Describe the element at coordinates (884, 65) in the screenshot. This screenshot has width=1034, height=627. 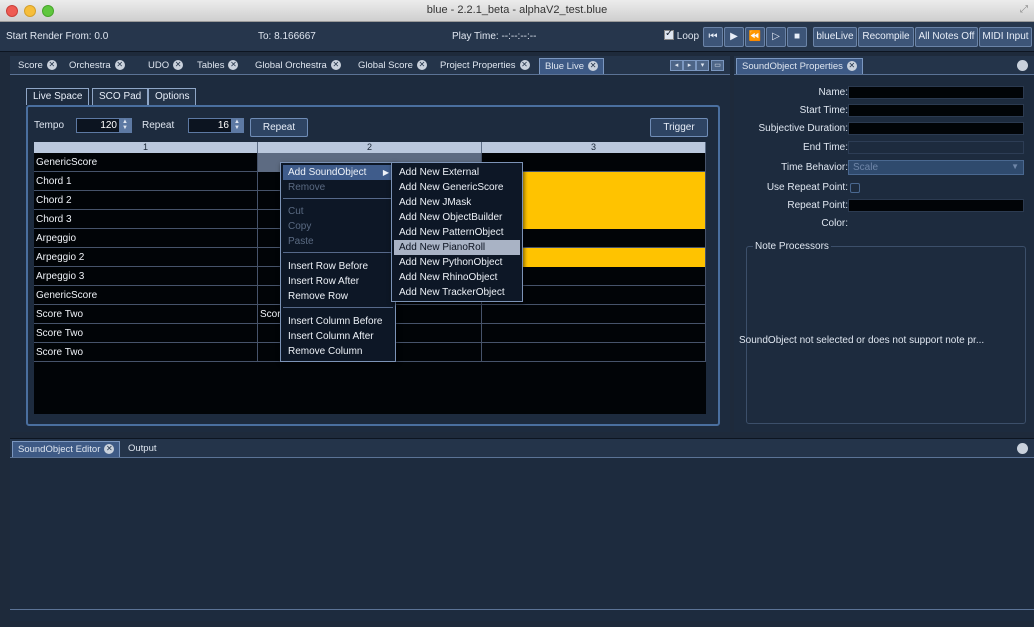
I see `properties-tab-bar: SoundObject Properties ✕` at that location.